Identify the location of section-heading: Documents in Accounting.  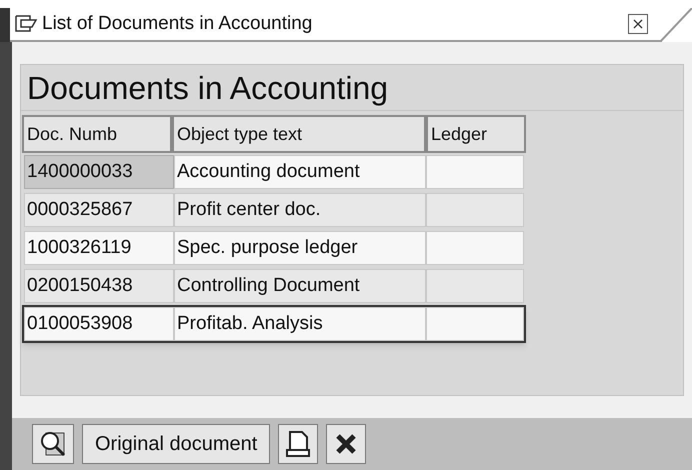
(207, 88).